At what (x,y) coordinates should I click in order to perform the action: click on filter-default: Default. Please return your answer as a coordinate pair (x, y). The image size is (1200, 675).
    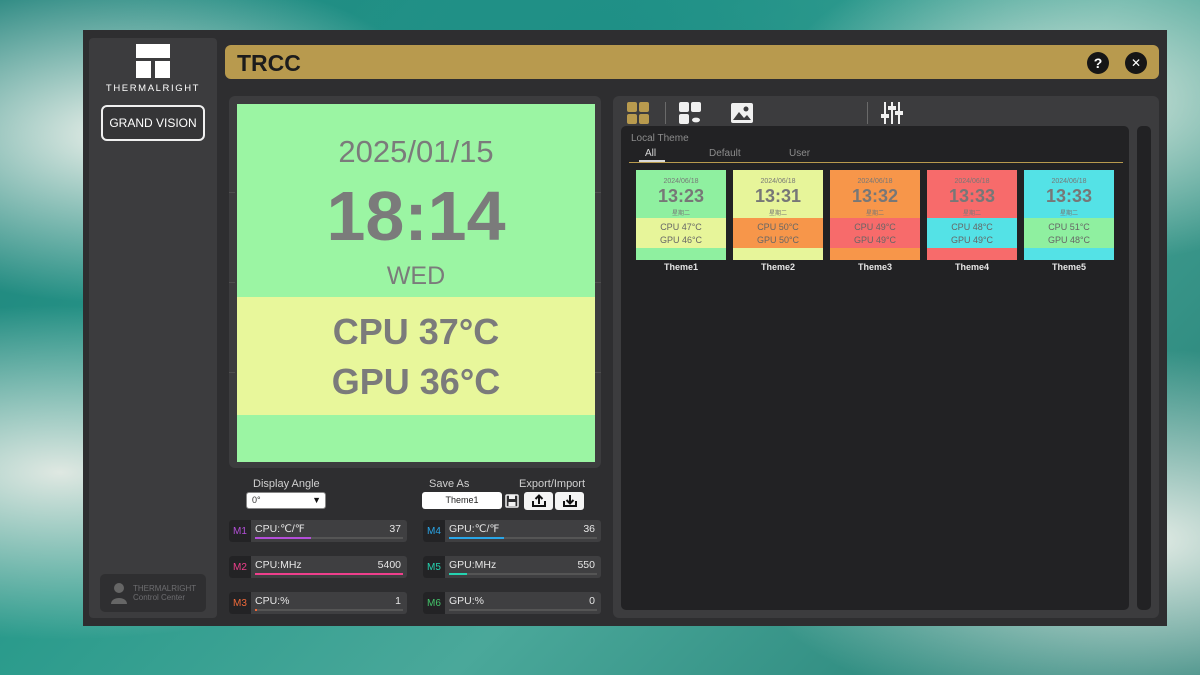
    Looking at the image, I should click on (725, 153).